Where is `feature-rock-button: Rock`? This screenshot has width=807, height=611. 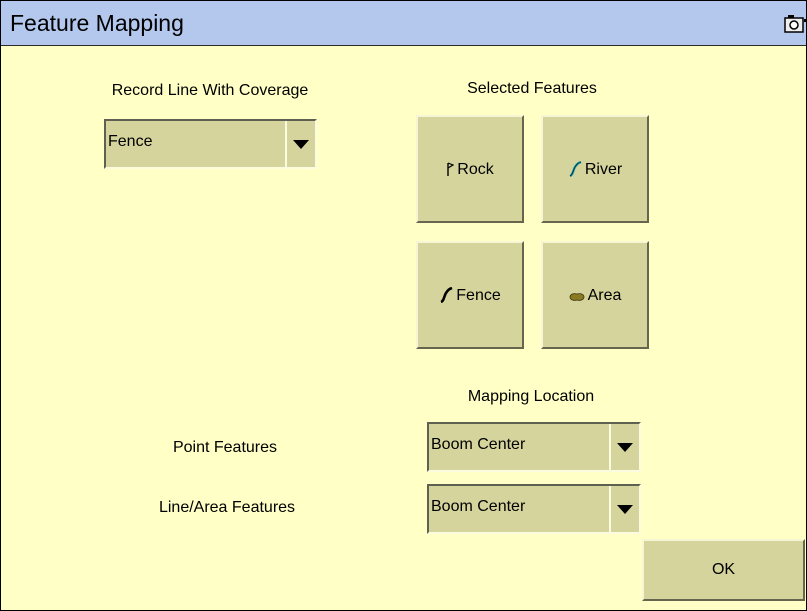 feature-rock-button: Rock is located at coordinates (470, 169).